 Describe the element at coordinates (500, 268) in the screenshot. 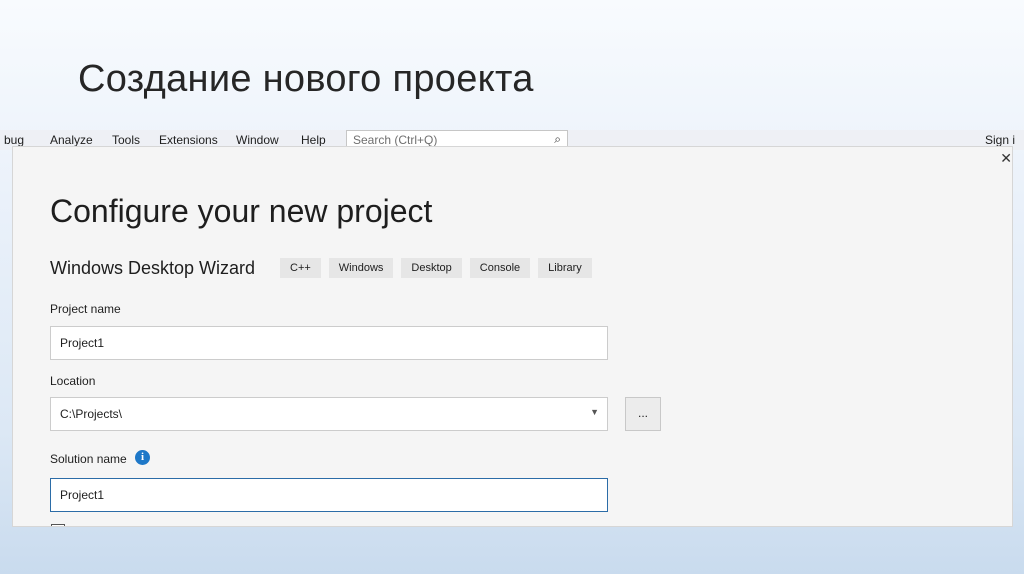

I see `tag-console: Console` at that location.